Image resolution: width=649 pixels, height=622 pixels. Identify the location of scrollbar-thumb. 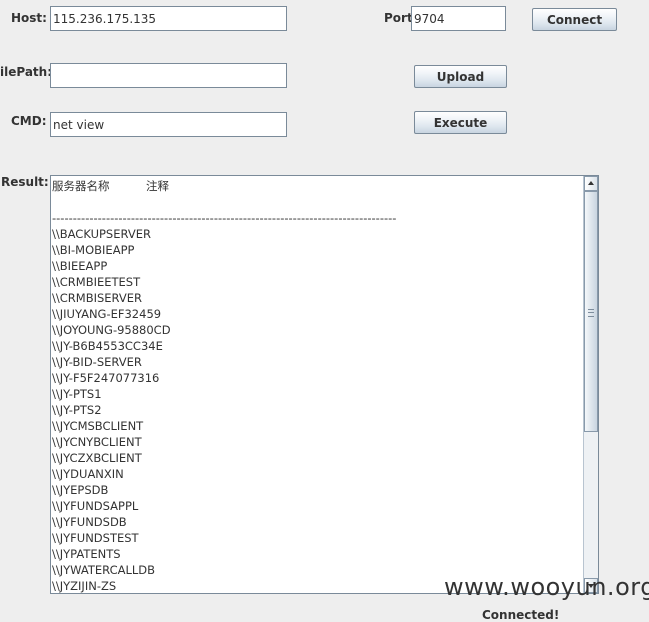
(591, 311).